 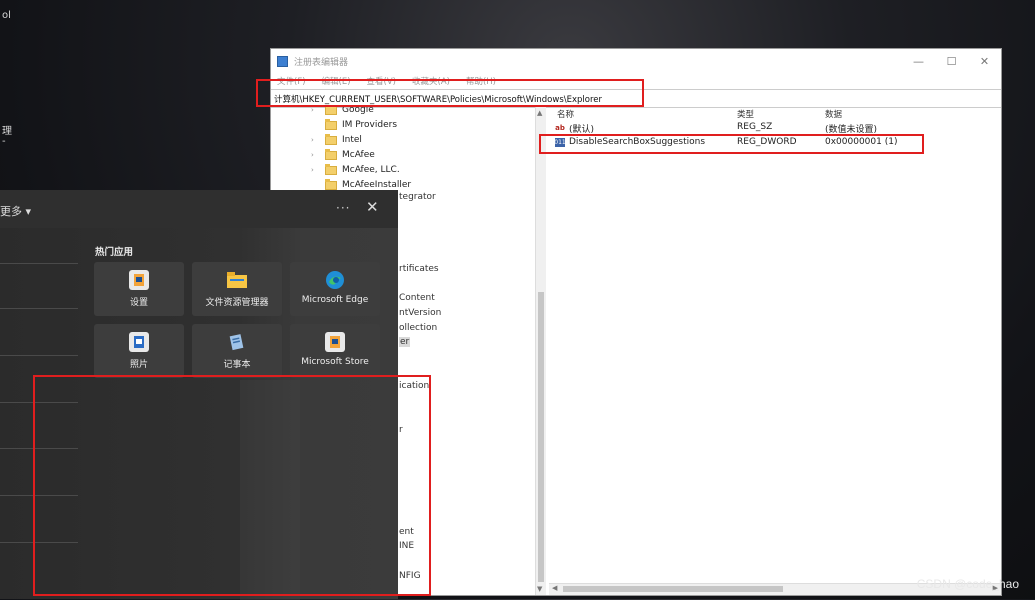 What do you see at coordinates (539, 113) in the screenshot?
I see `scroll-up-icon: ▲` at bounding box center [539, 113].